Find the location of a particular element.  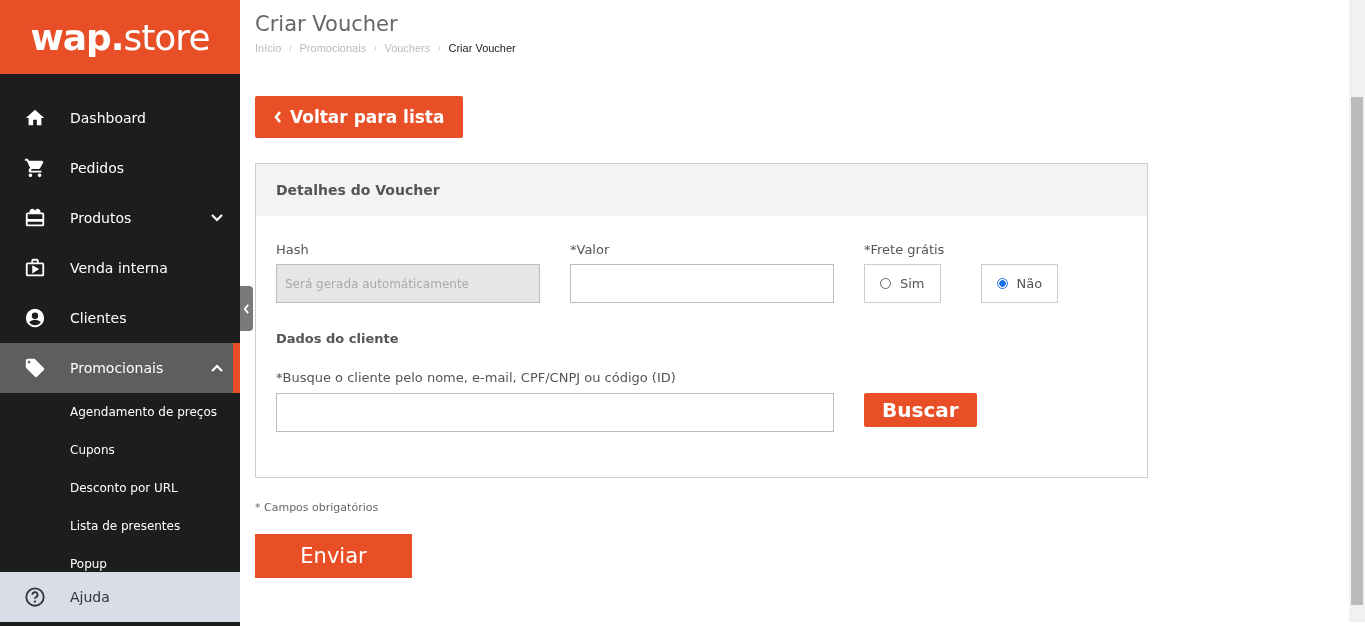

sidebar-item: Dashboard is located at coordinates (120, 118).